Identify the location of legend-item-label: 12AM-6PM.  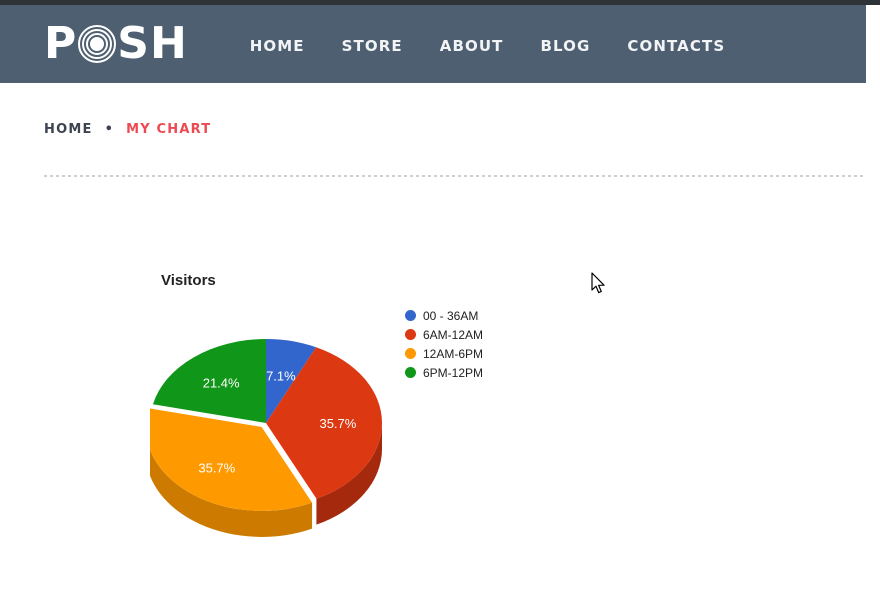
(453, 353).